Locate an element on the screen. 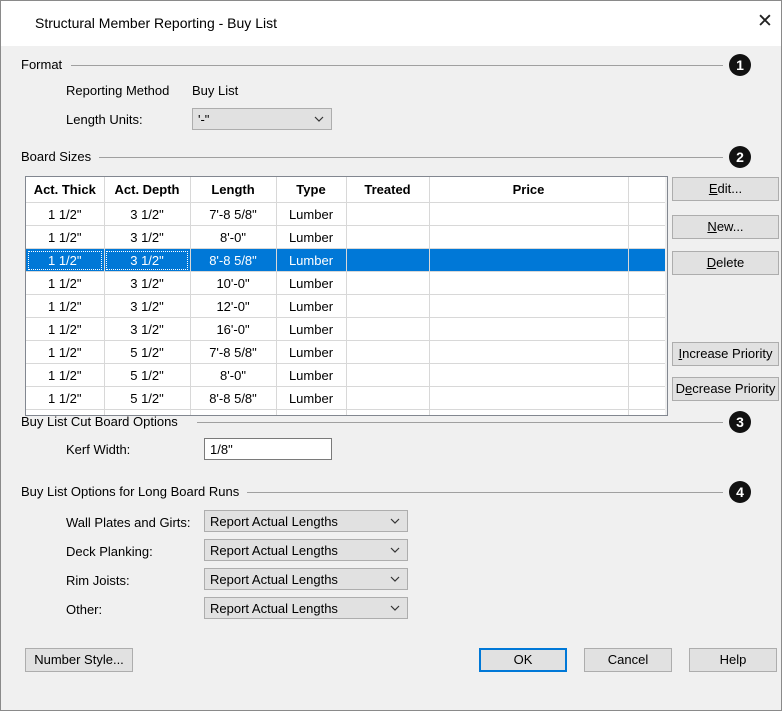 The image size is (782, 711). table-scrollbar is located at coordinates (666, 296).